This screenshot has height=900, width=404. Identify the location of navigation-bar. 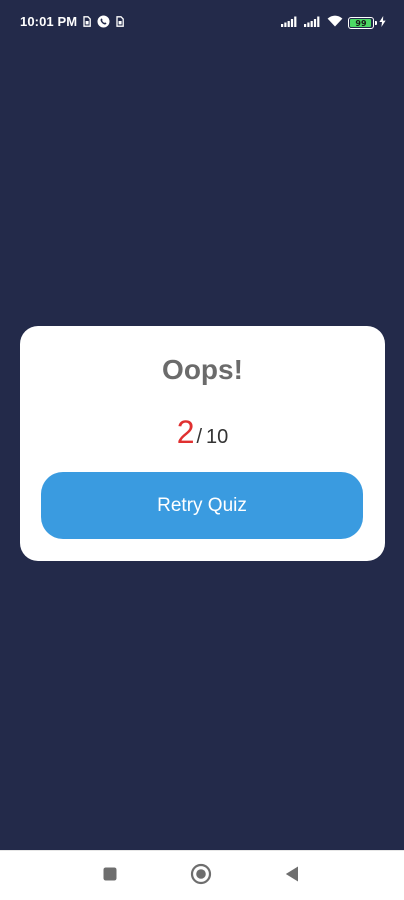
(202, 875).